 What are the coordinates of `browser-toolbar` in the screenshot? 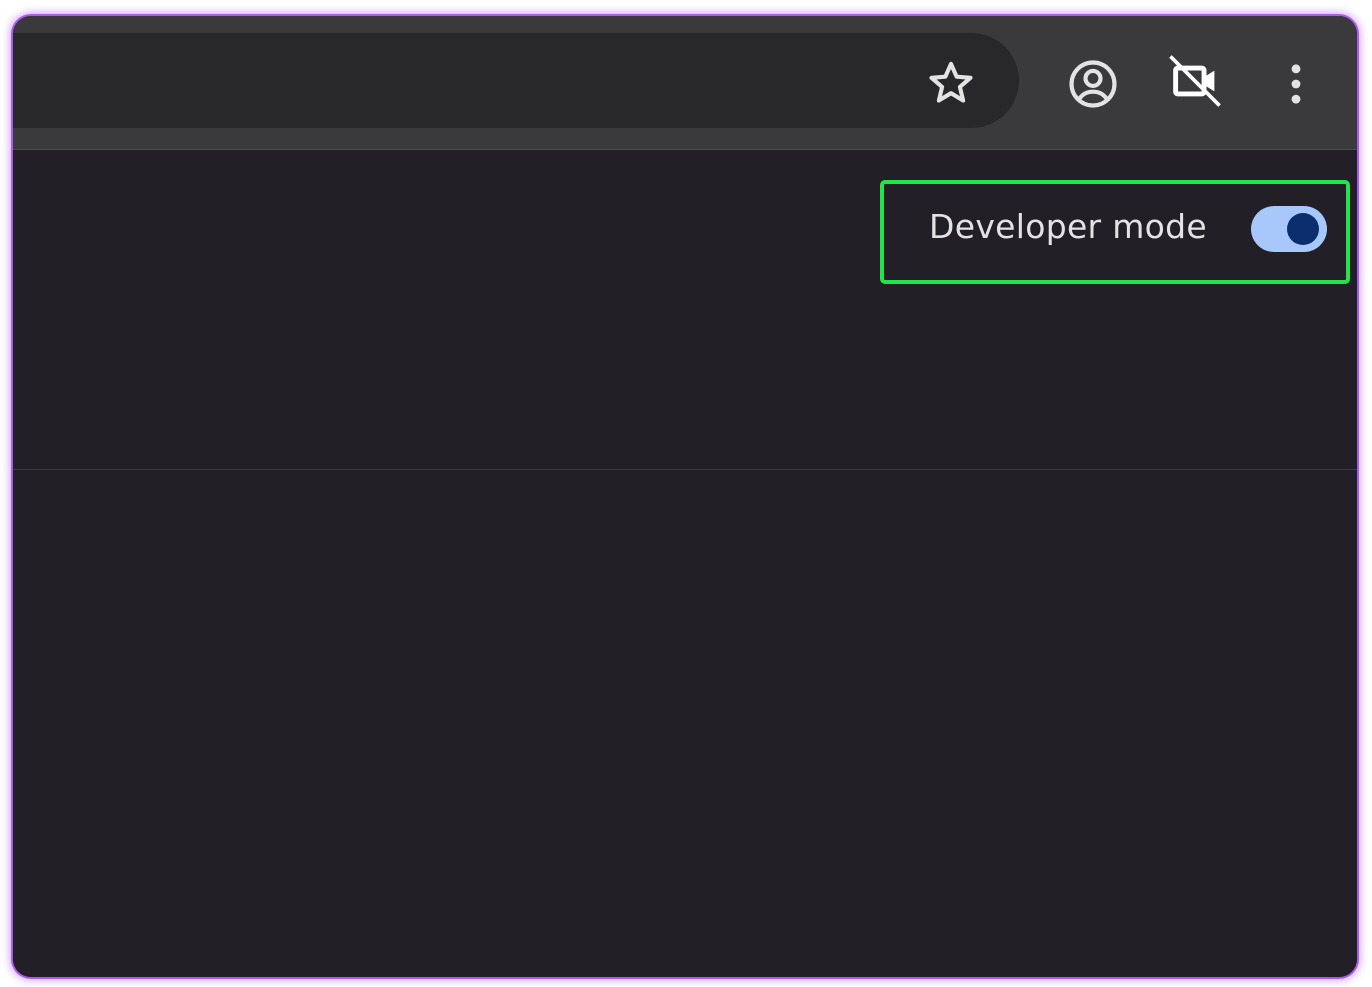 It's located at (685, 83).